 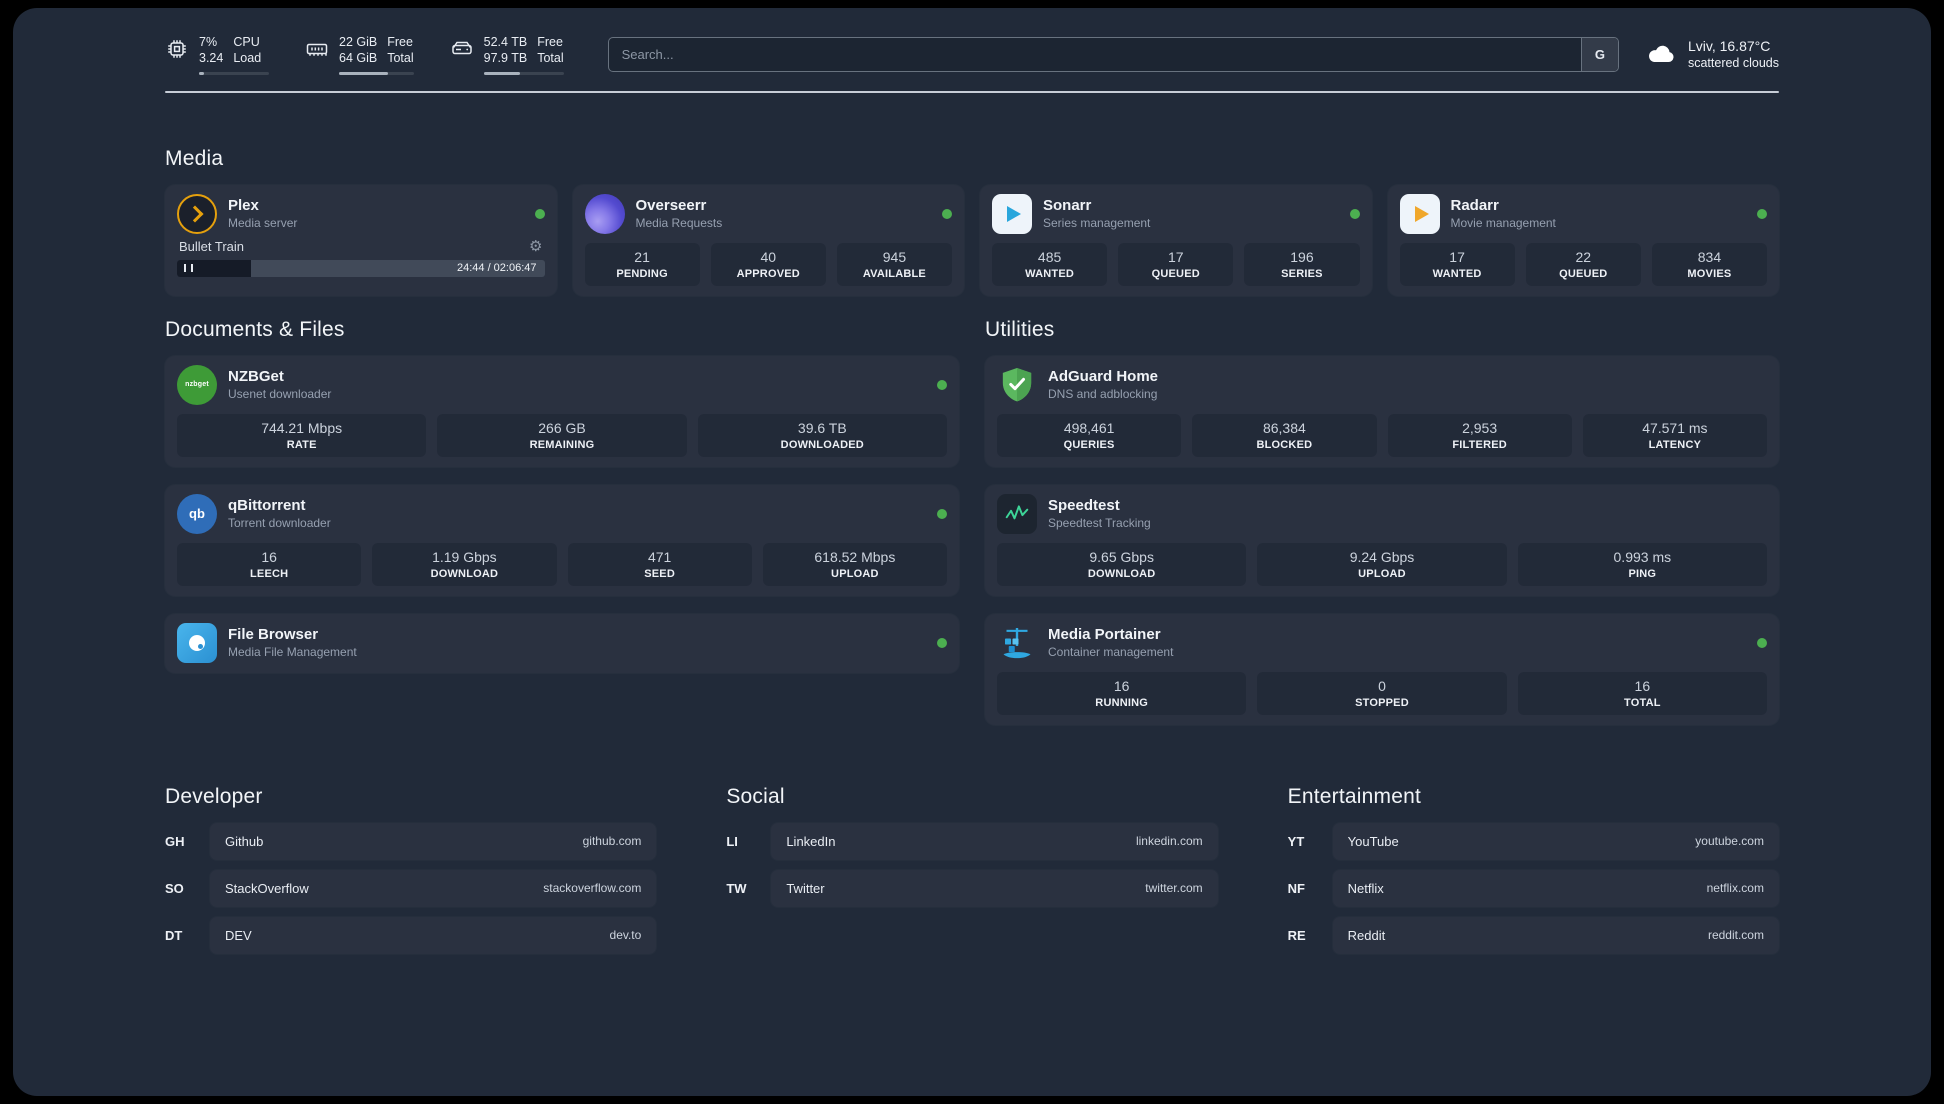 I want to click on stat-tile: 16 RUNNING, so click(x=1122, y=693).